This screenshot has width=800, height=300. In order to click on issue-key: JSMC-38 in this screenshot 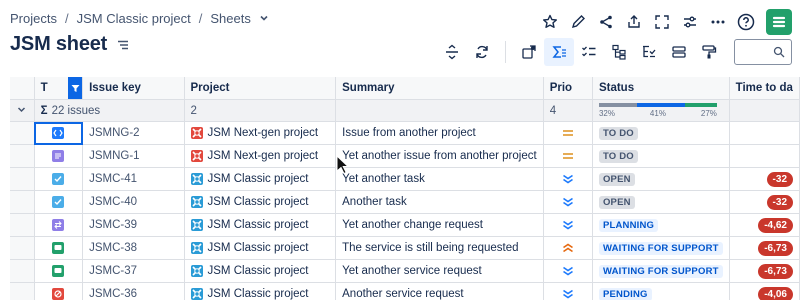, I will do `click(133, 248)`.